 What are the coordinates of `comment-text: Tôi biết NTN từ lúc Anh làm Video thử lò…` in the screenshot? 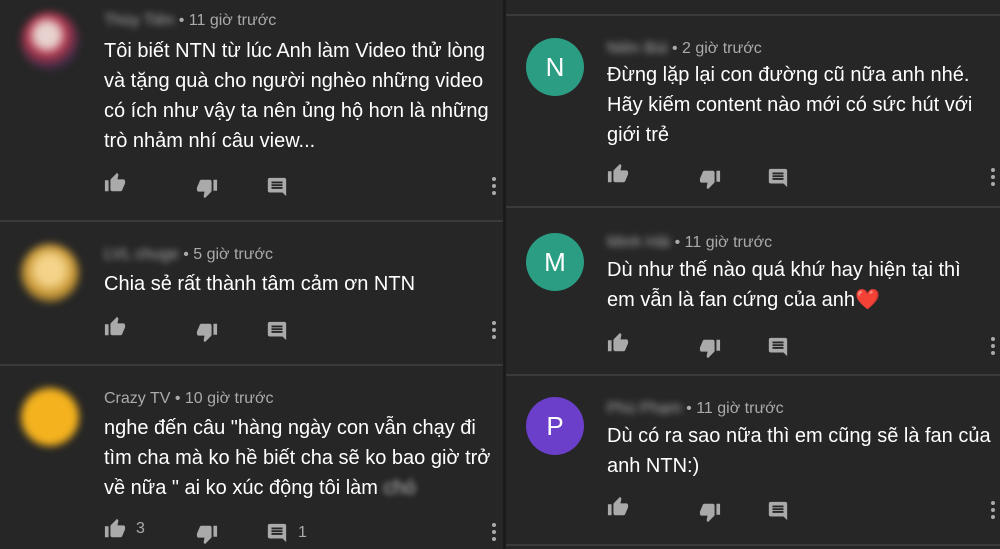 It's located at (296, 96).